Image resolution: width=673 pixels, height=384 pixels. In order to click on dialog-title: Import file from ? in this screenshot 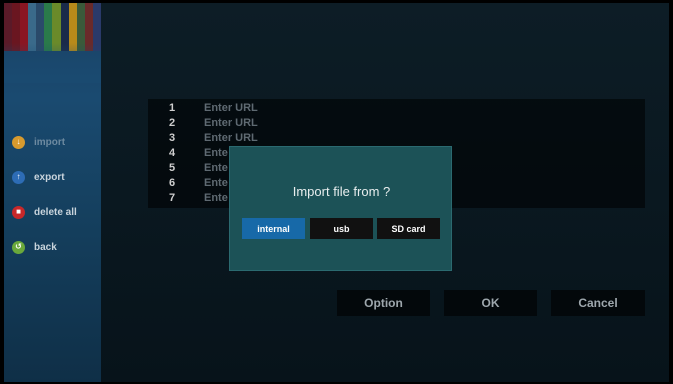, I will do `click(341, 191)`.